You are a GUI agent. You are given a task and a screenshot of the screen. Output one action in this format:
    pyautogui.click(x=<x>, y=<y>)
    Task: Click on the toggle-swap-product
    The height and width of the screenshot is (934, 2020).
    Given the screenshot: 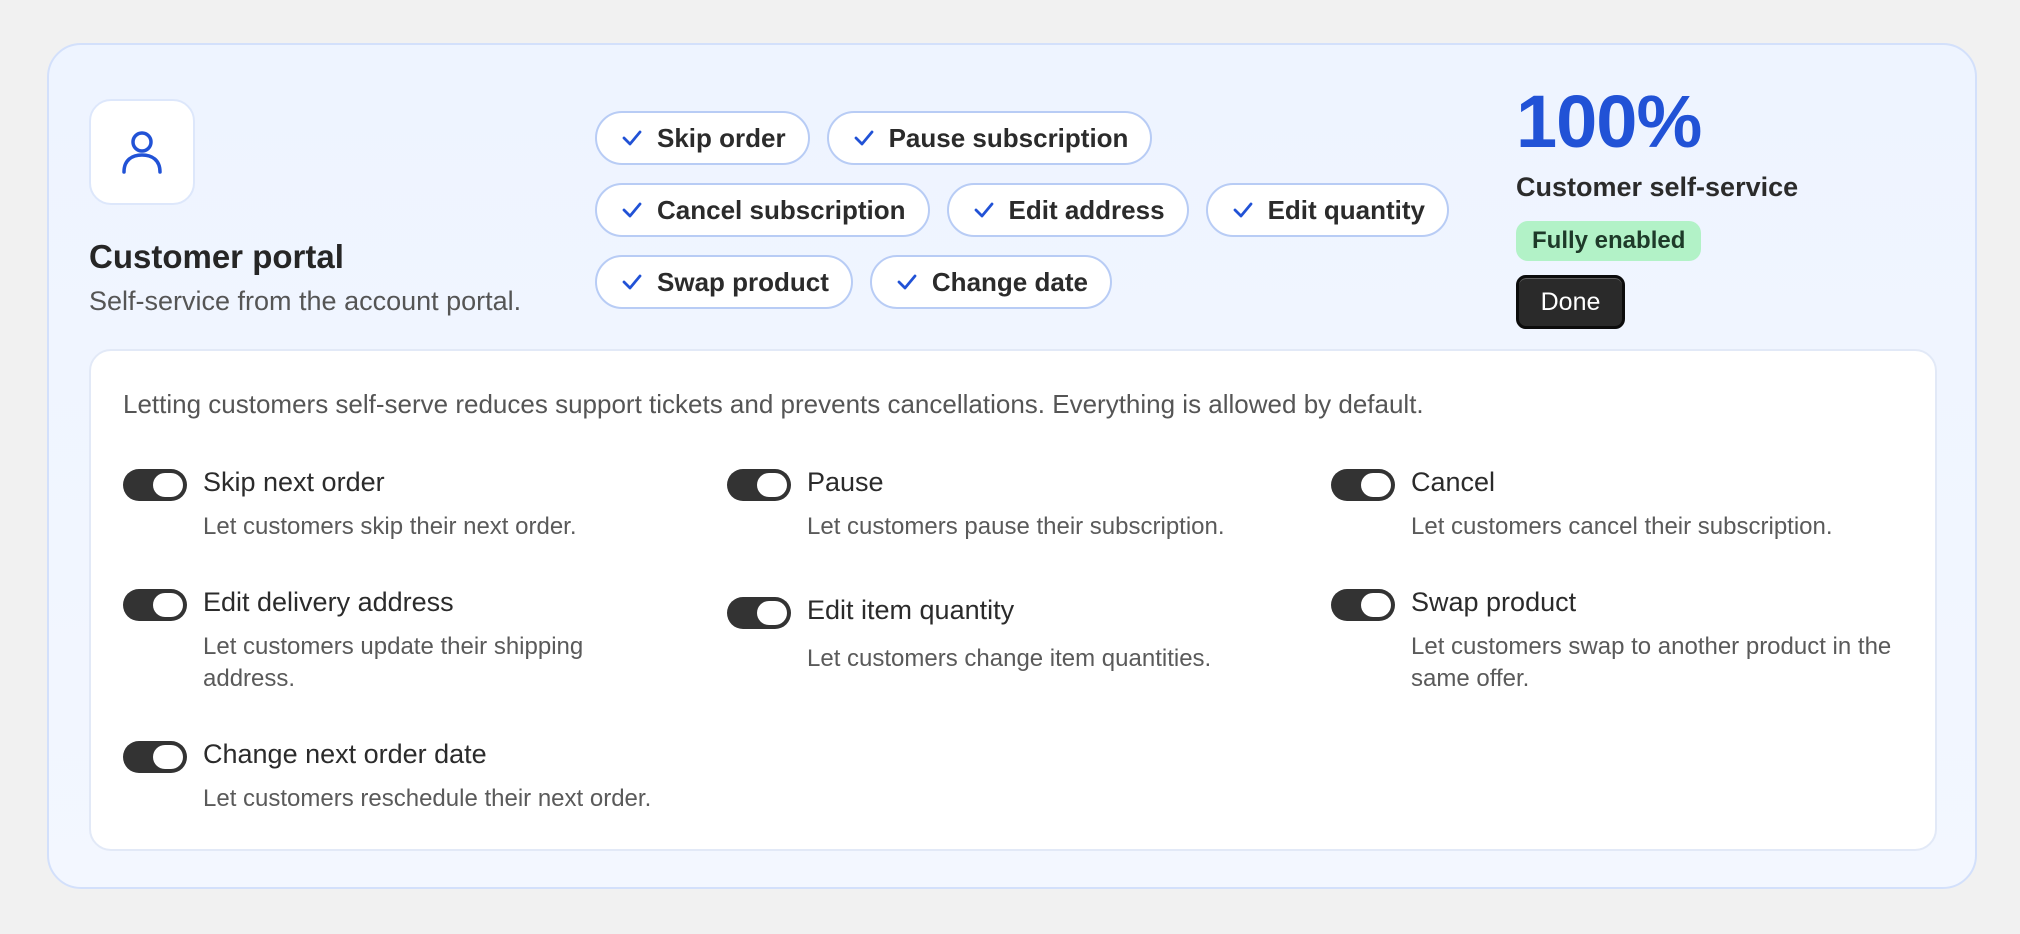 What is the action you would take?
    pyautogui.click(x=1363, y=605)
    